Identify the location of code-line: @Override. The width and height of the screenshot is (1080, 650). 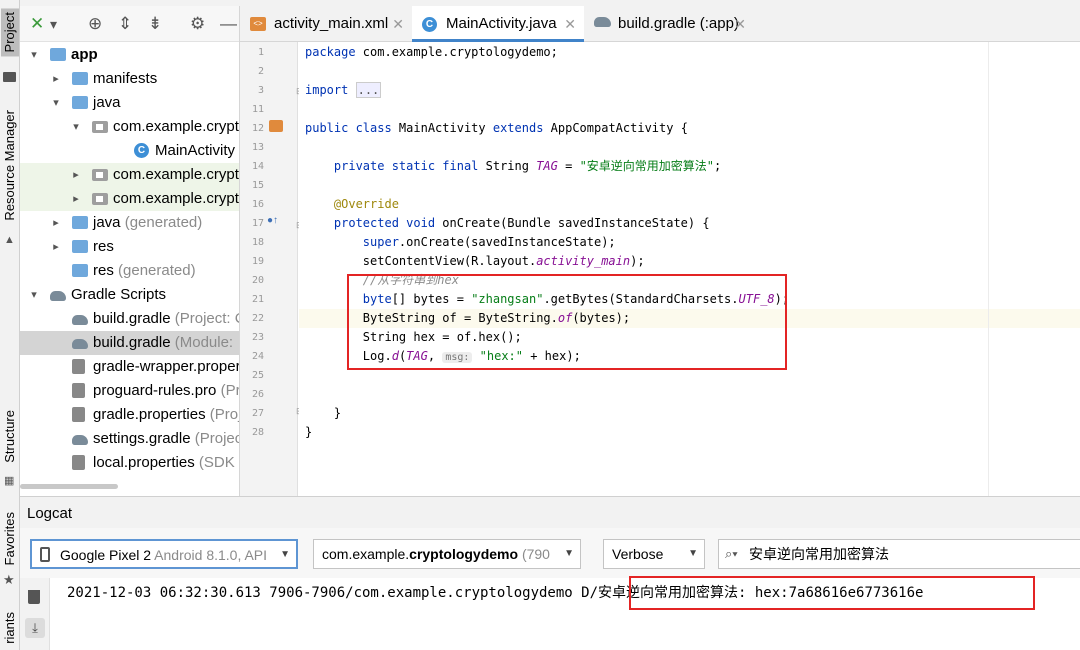
(352, 204).